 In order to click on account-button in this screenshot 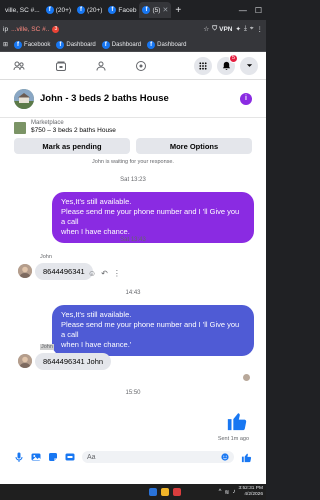, I will do `click(249, 65)`.